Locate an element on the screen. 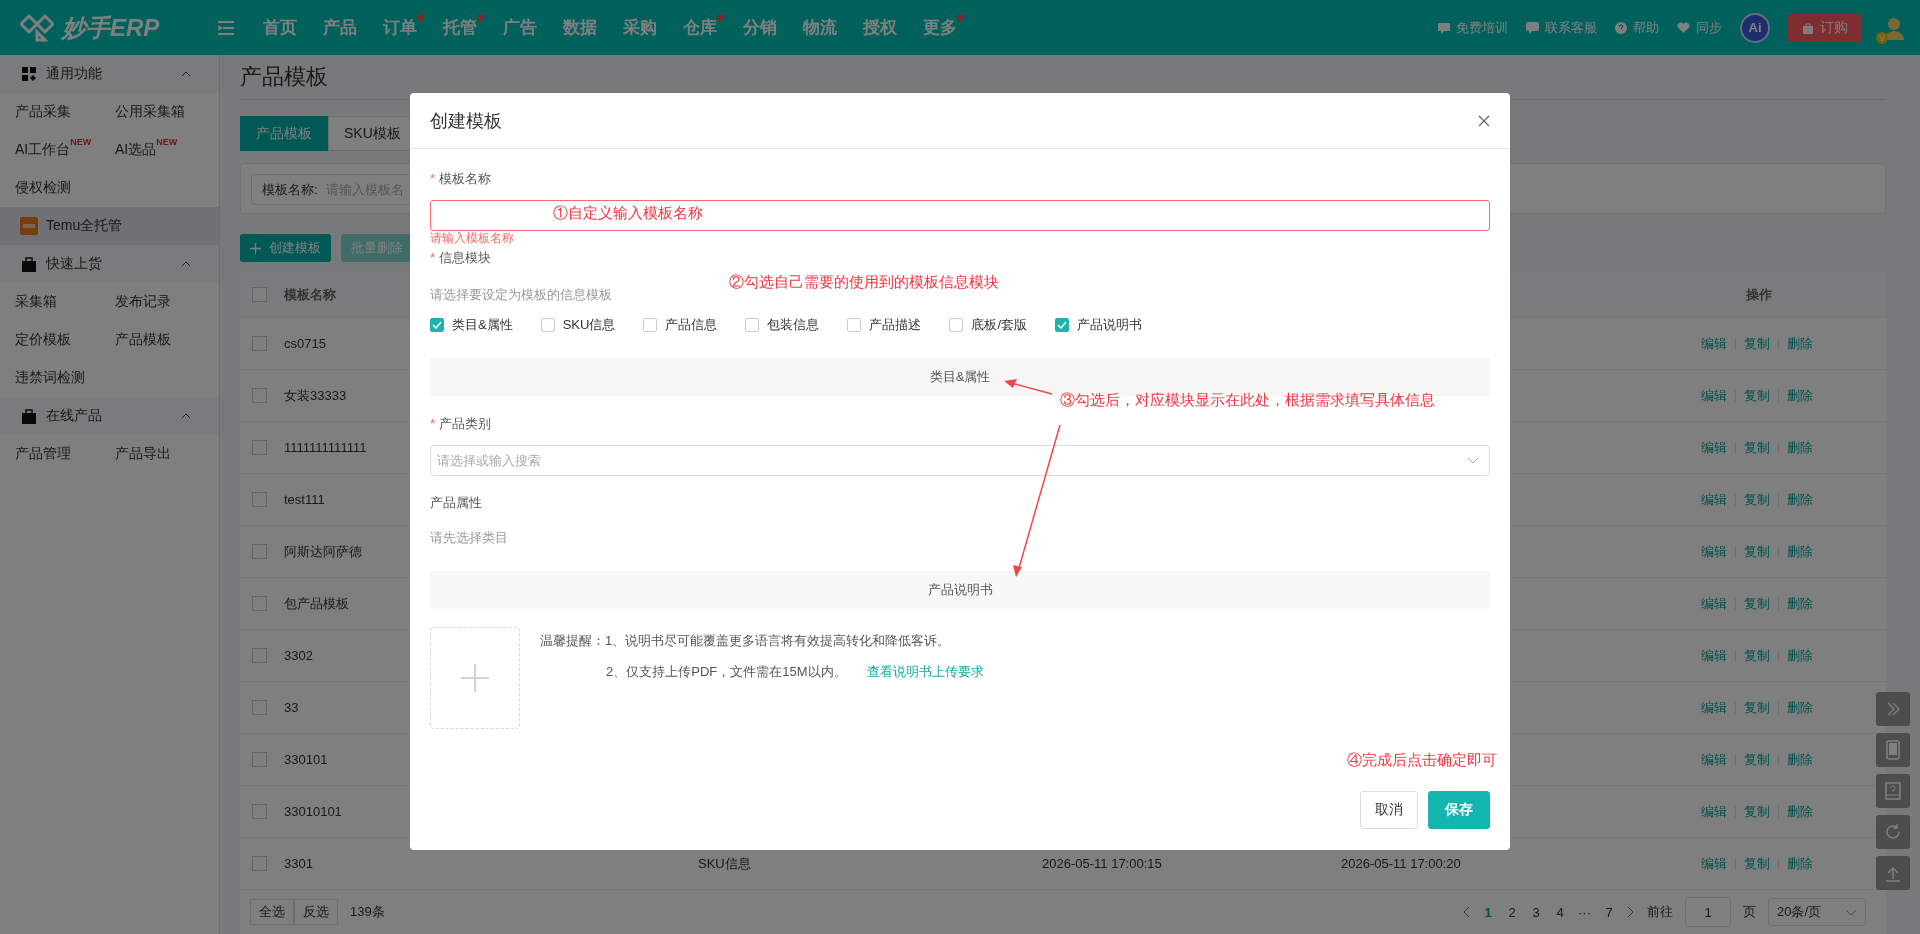  refresh-icon is located at coordinates (1893, 832).